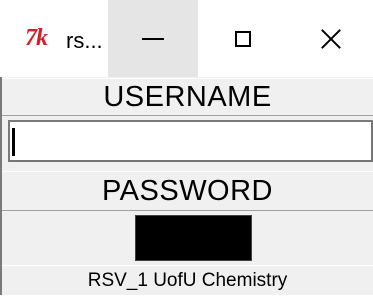 The image size is (373, 296). What do you see at coordinates (187, 191) in the screenshot?
I see `password-label: PASSWORD` at bounding box center [187, 191].